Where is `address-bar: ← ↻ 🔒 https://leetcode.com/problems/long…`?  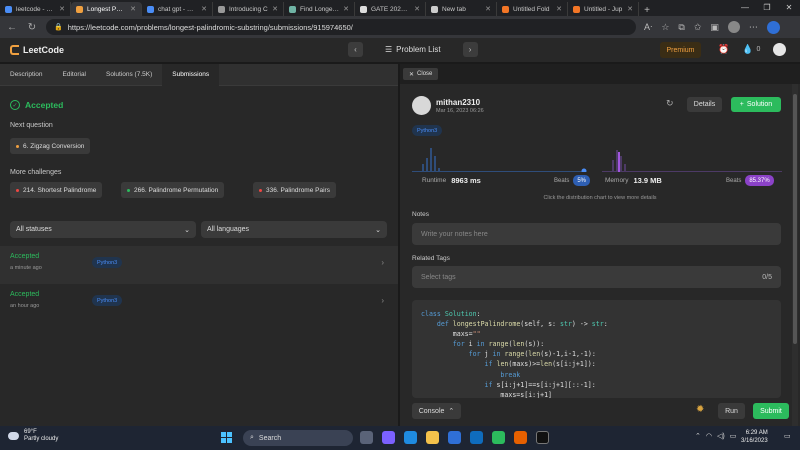
address-bar: ← ↻ 🔒 https://leetcode.com/problems/long… is located at coordinates (400, 27).